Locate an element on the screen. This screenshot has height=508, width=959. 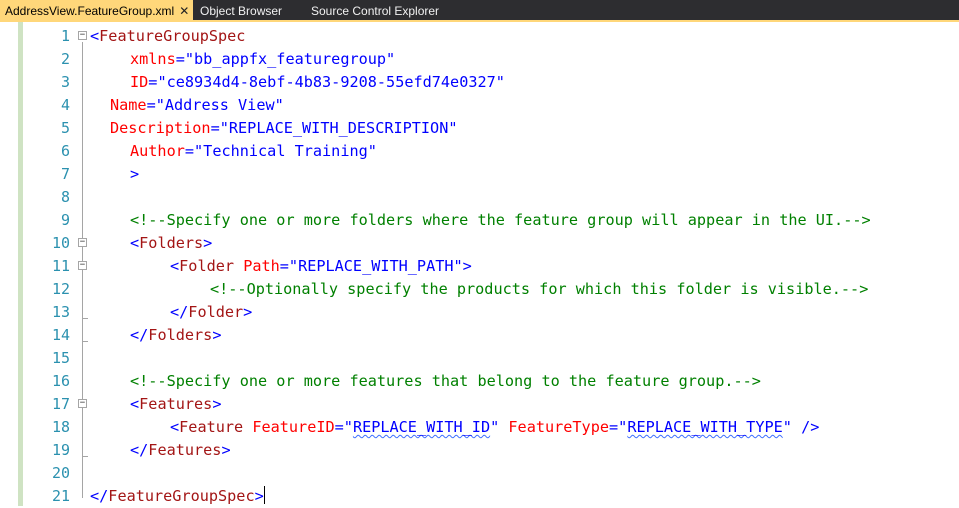
code-line: 19 </Features> is located at coordinates (479, 450).